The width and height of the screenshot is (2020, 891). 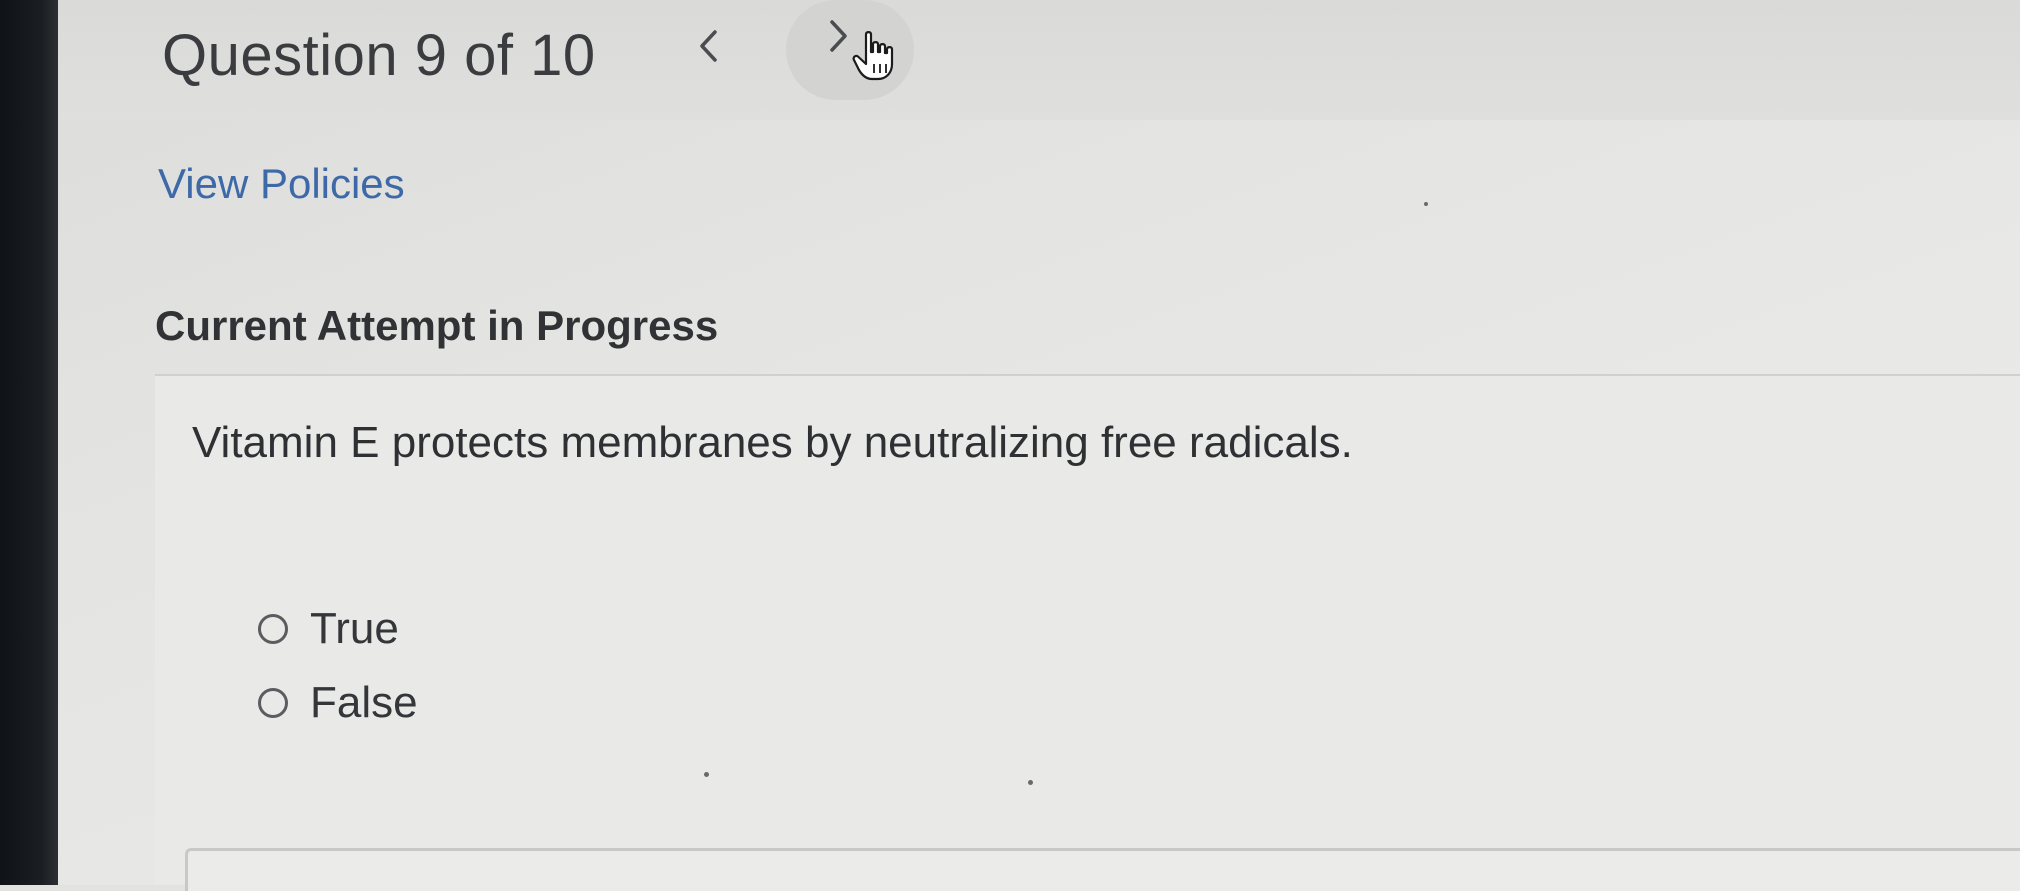 I want to click on question-counter-title: Question 9 of 10, so click(x=379, y=55).